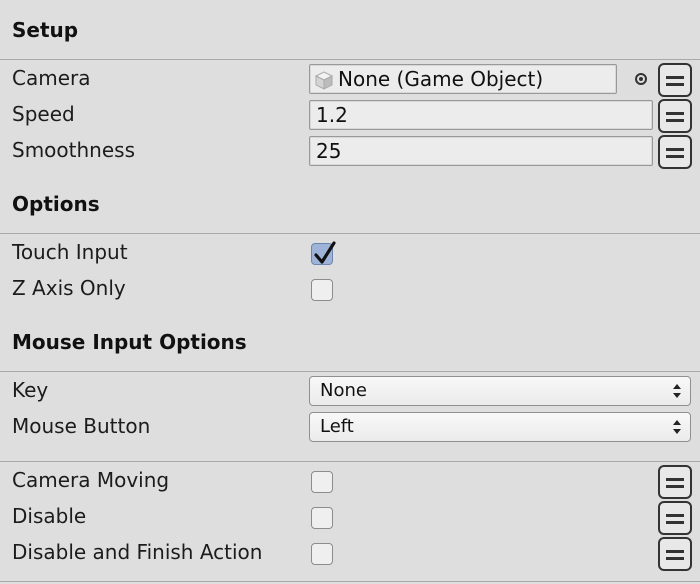  I want to click on camera-label: Camera, so click(51, 78).